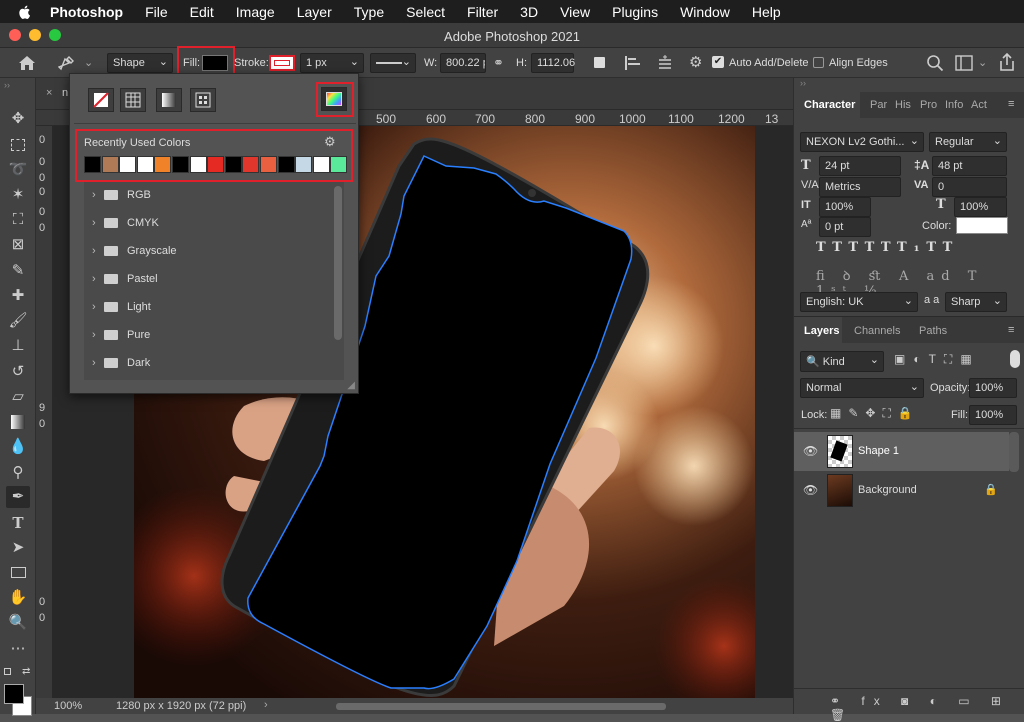 Image resolution: width=1024 pixels, height=722 pixels. What do you see at coordinates (969, 187) in the screenshot?
I see `tracking-select: 0` at bounding box center [969, 187].